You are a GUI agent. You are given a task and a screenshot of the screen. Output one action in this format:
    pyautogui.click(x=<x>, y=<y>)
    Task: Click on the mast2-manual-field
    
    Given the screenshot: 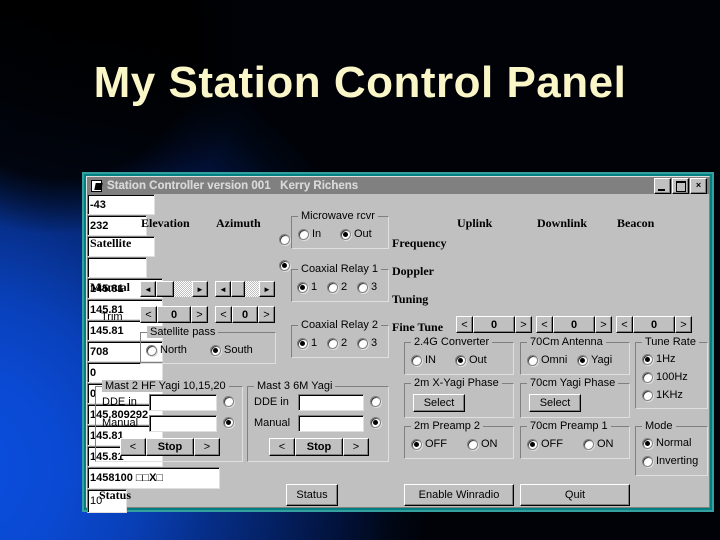 What is the action you would take?
    pyautogui.click(x=183, y=423)
    